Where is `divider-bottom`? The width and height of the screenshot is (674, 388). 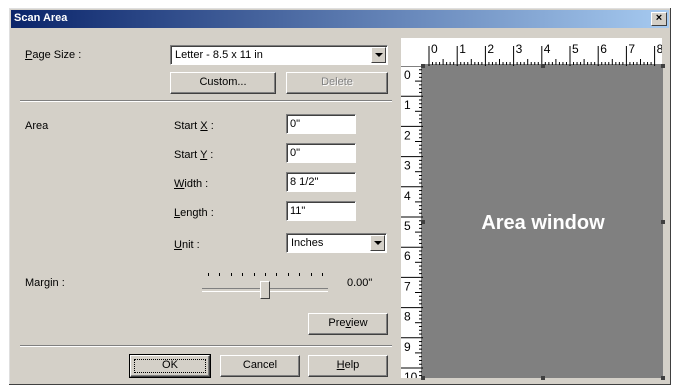 divider-bottom is located at coordinates (206, 346).